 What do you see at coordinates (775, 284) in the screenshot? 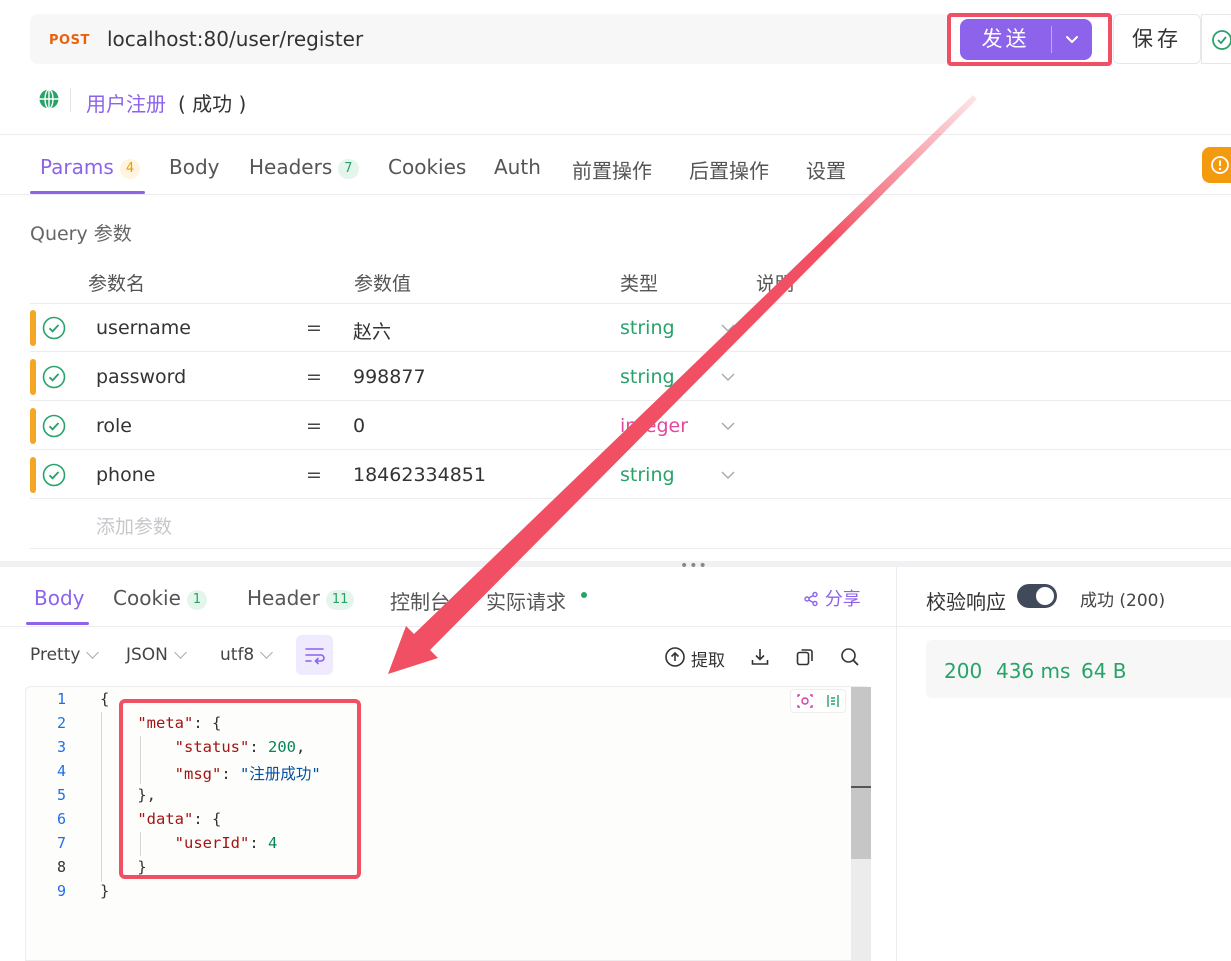
I see `column-header-description: 说明` at bounding box center [775, 284].